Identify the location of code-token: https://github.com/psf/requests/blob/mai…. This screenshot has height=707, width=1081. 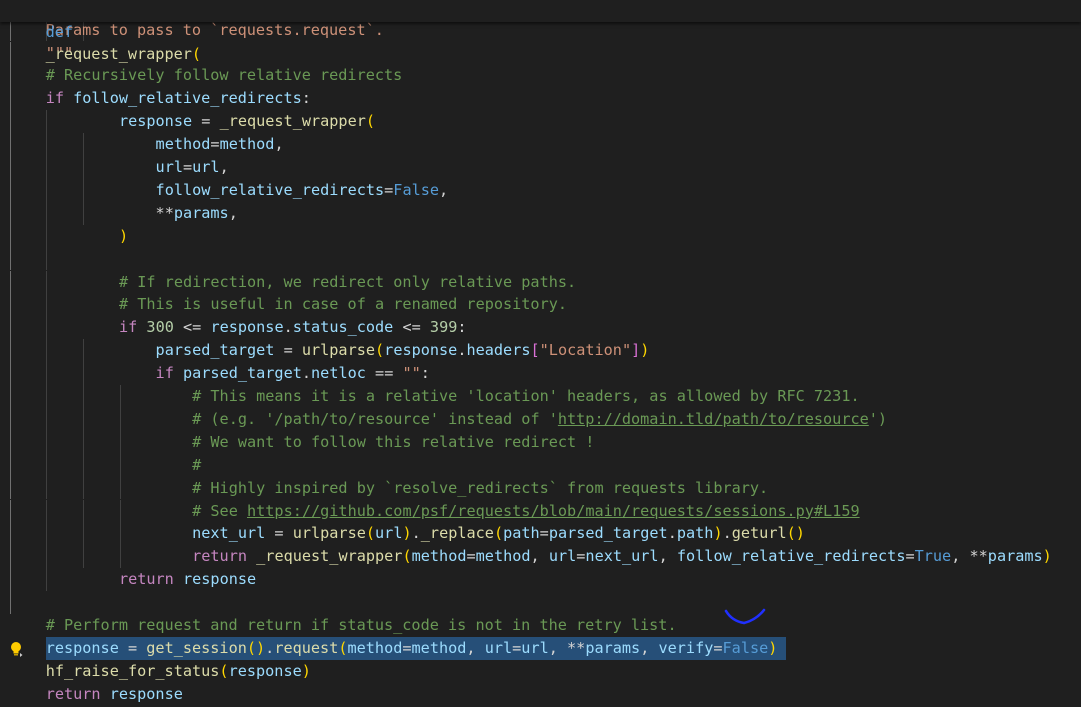
(553, 510).